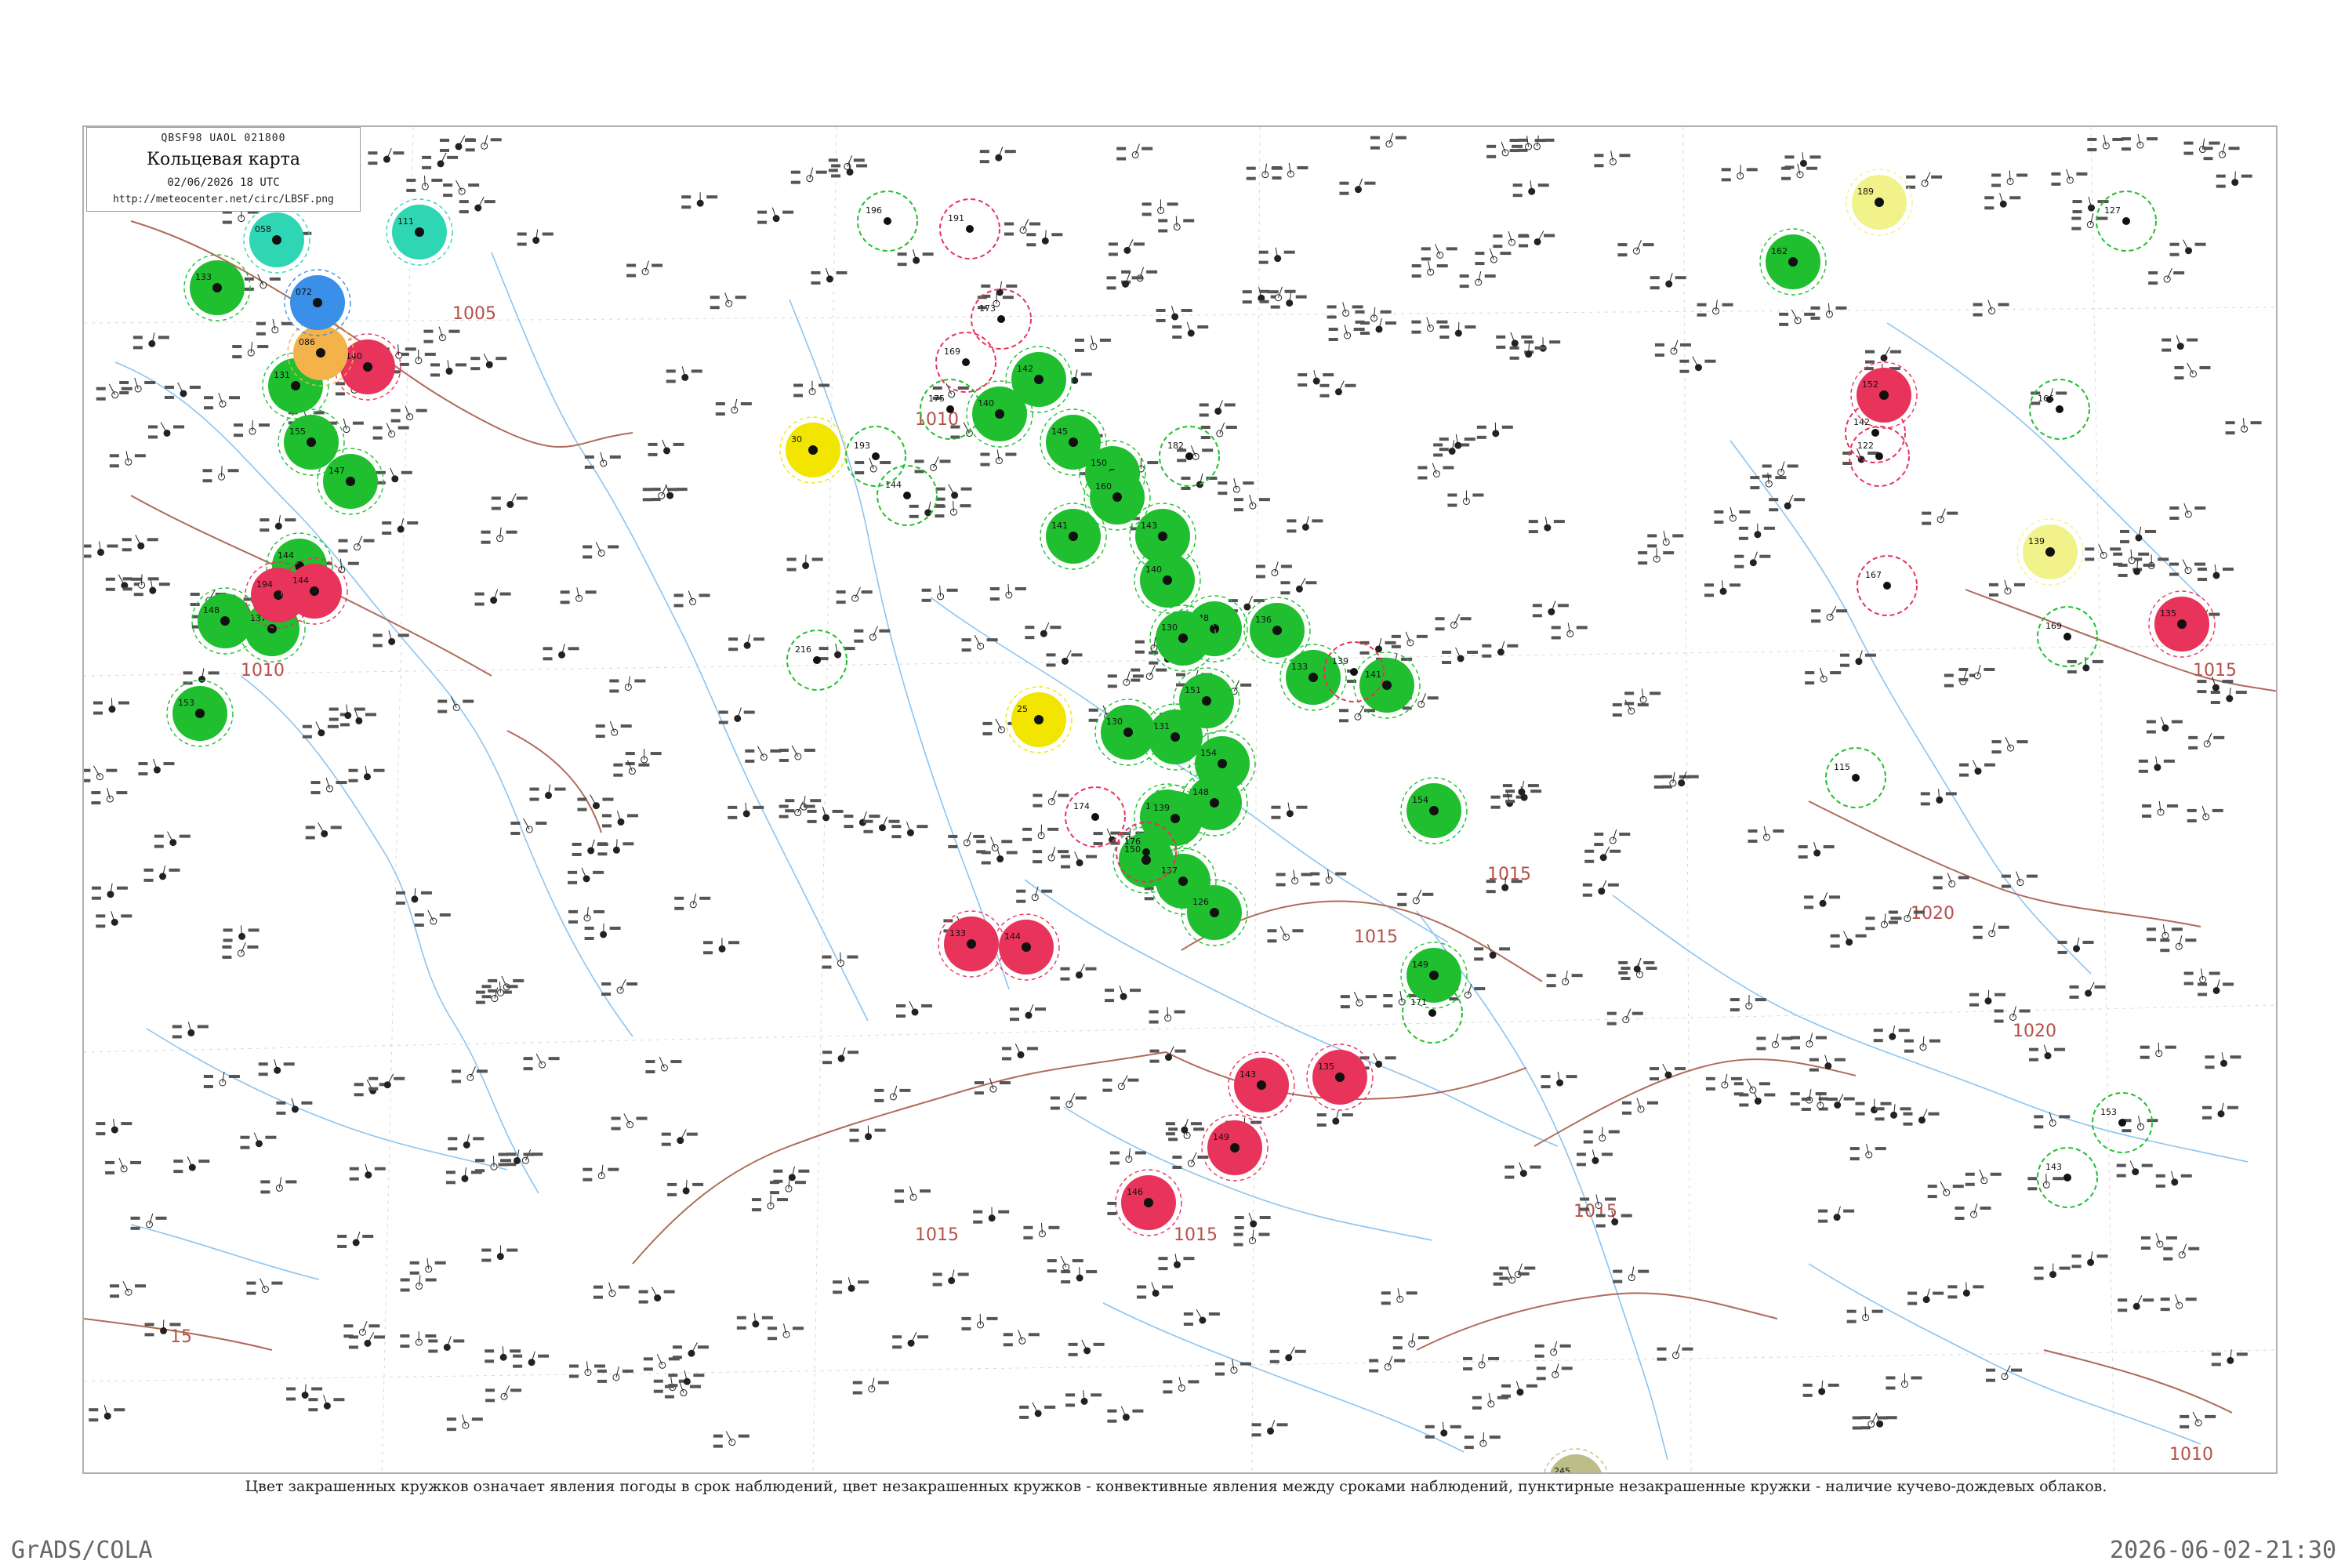 The width and height of the screenshot is (2352, 1568). What do you see at coordinates (1026, 947) in the screenshot?
I see `station-filled-circle: 144` at bounding box center [1026, 947].